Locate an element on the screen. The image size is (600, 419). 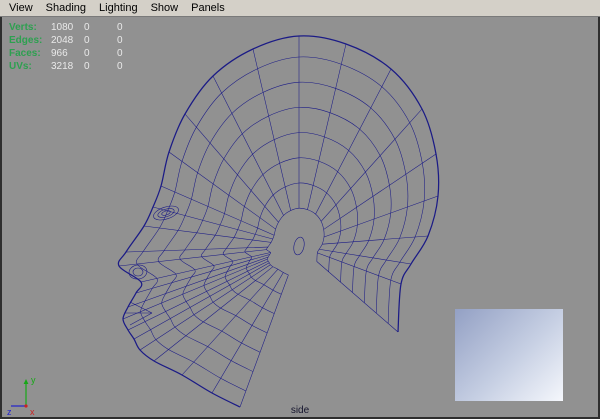
menu-view: View is located at coordinates (21, 8).